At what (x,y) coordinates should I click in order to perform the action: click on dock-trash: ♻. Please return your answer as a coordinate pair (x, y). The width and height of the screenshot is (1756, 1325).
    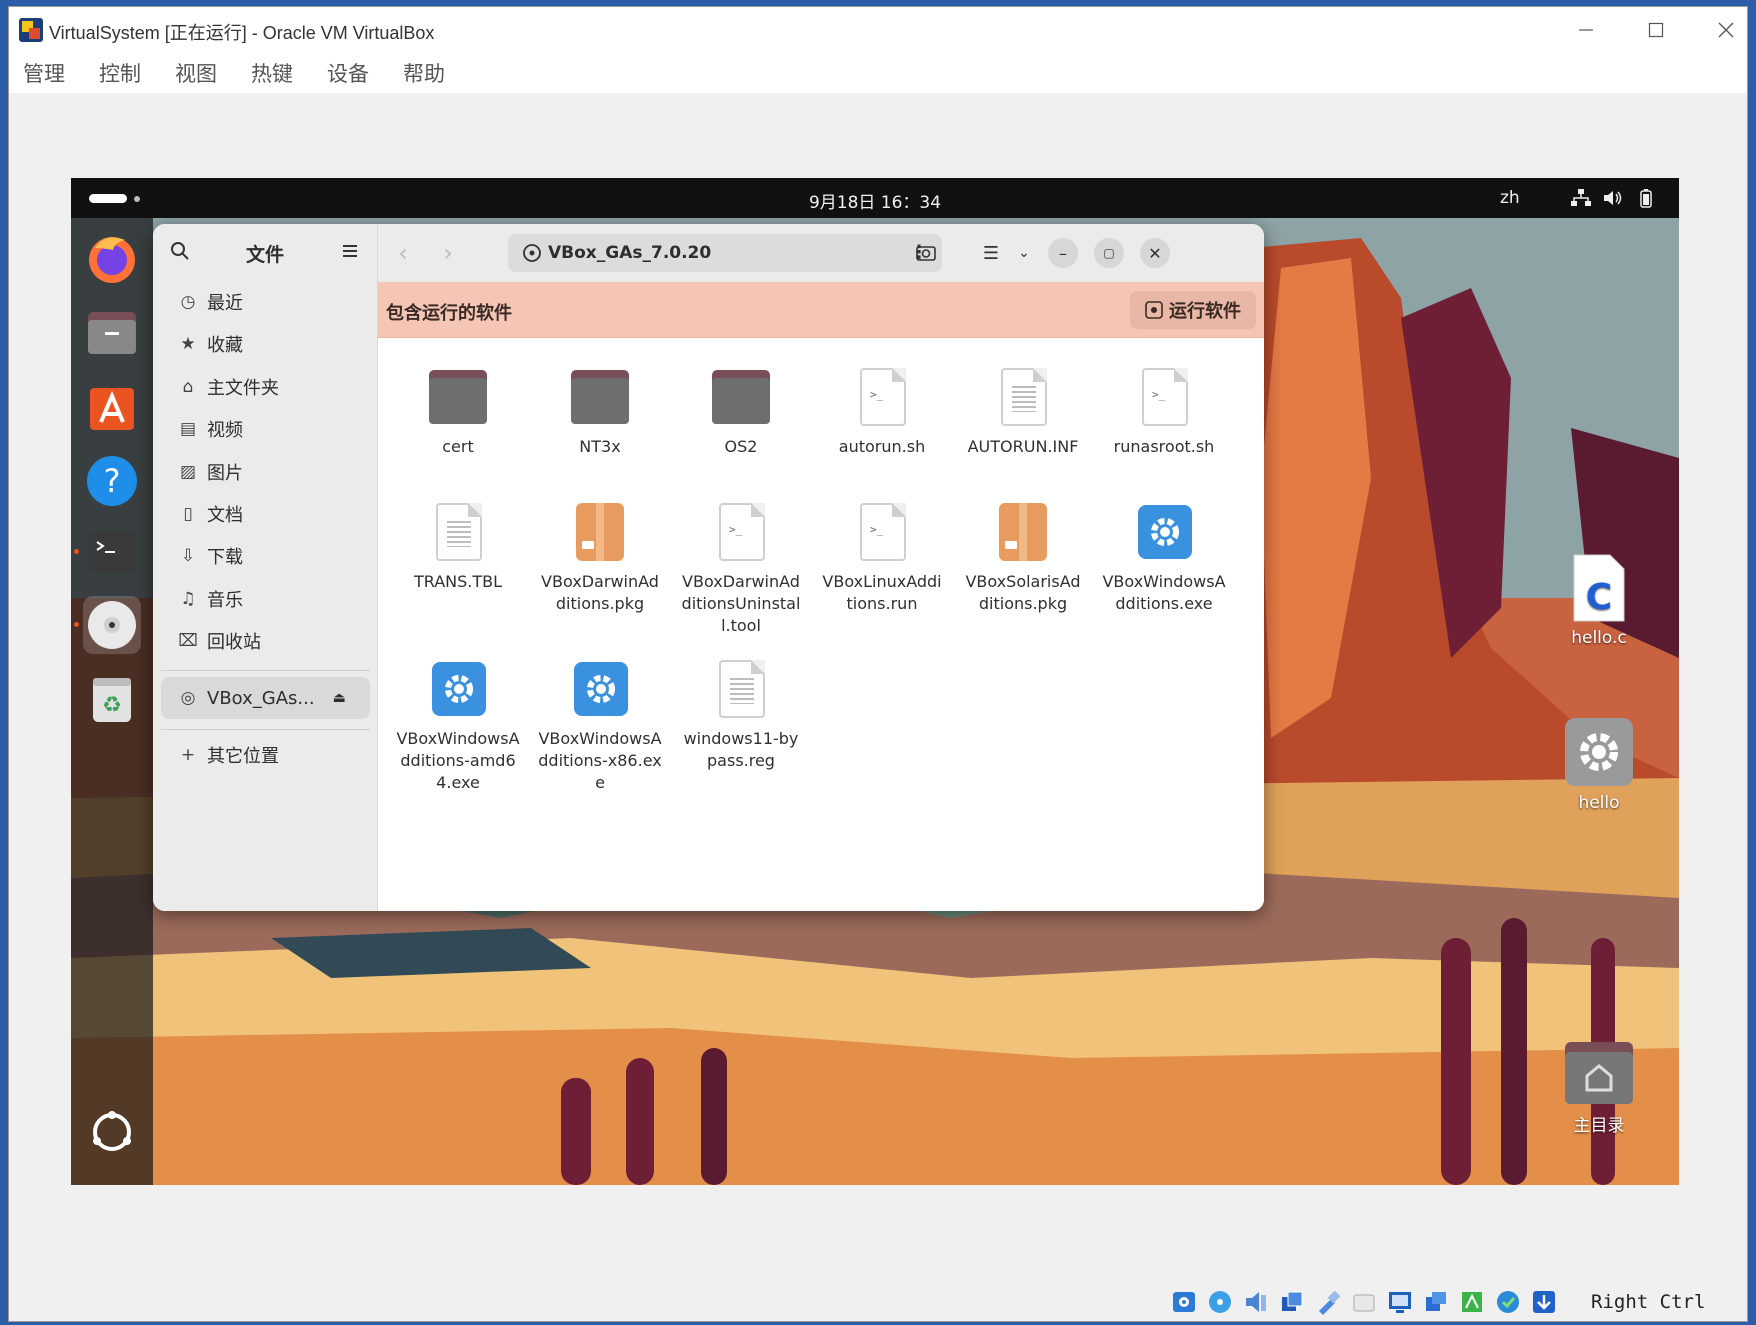
    Looking at the image, I should click on (112, 699).